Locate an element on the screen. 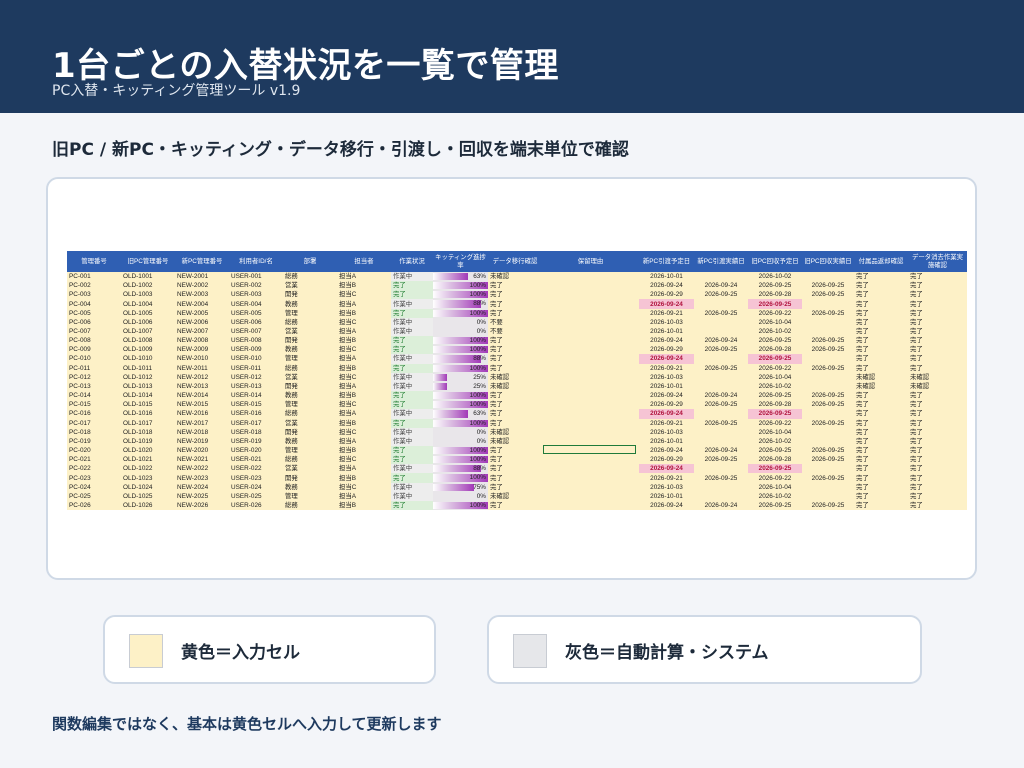 Image resolution: width=1024 pixels, height=768 pixels. cell-deliv-plan: 2026-09-29 is located at coordinates (666, 350).